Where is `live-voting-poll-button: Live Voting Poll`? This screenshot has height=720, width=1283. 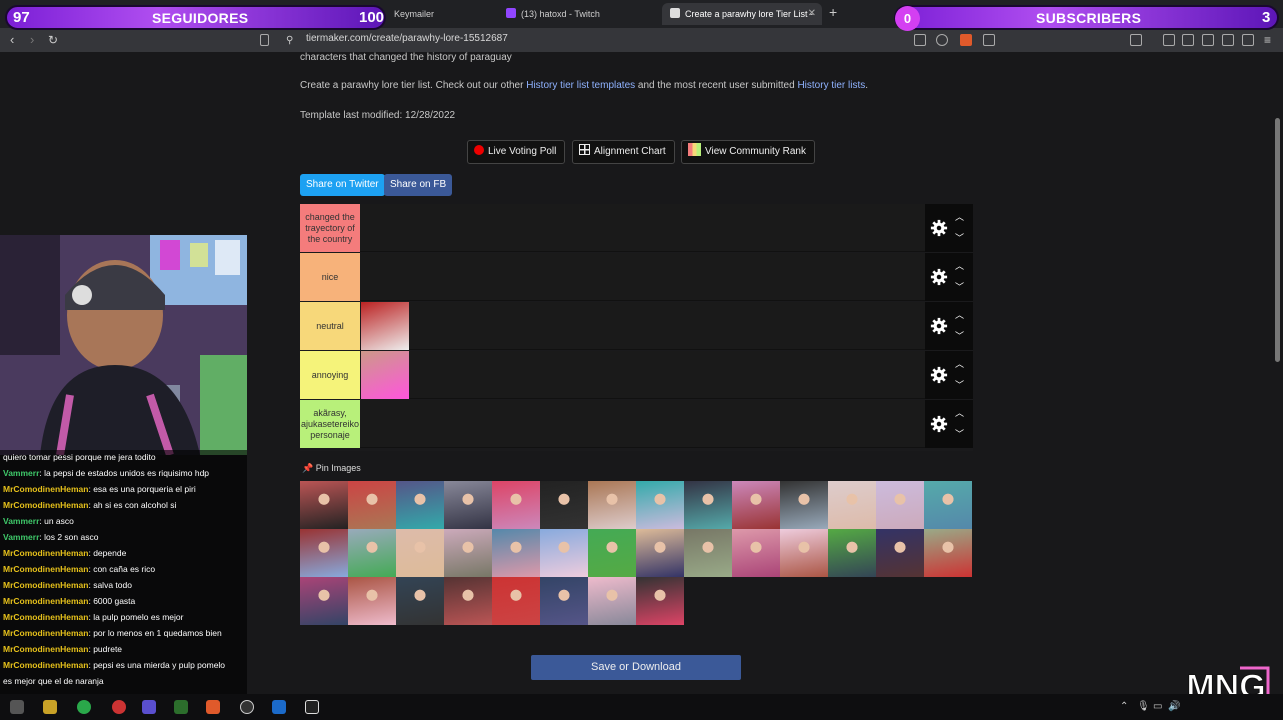 live-voting-poll-button: Live Voting Poll is located at coordinates (516, 152).